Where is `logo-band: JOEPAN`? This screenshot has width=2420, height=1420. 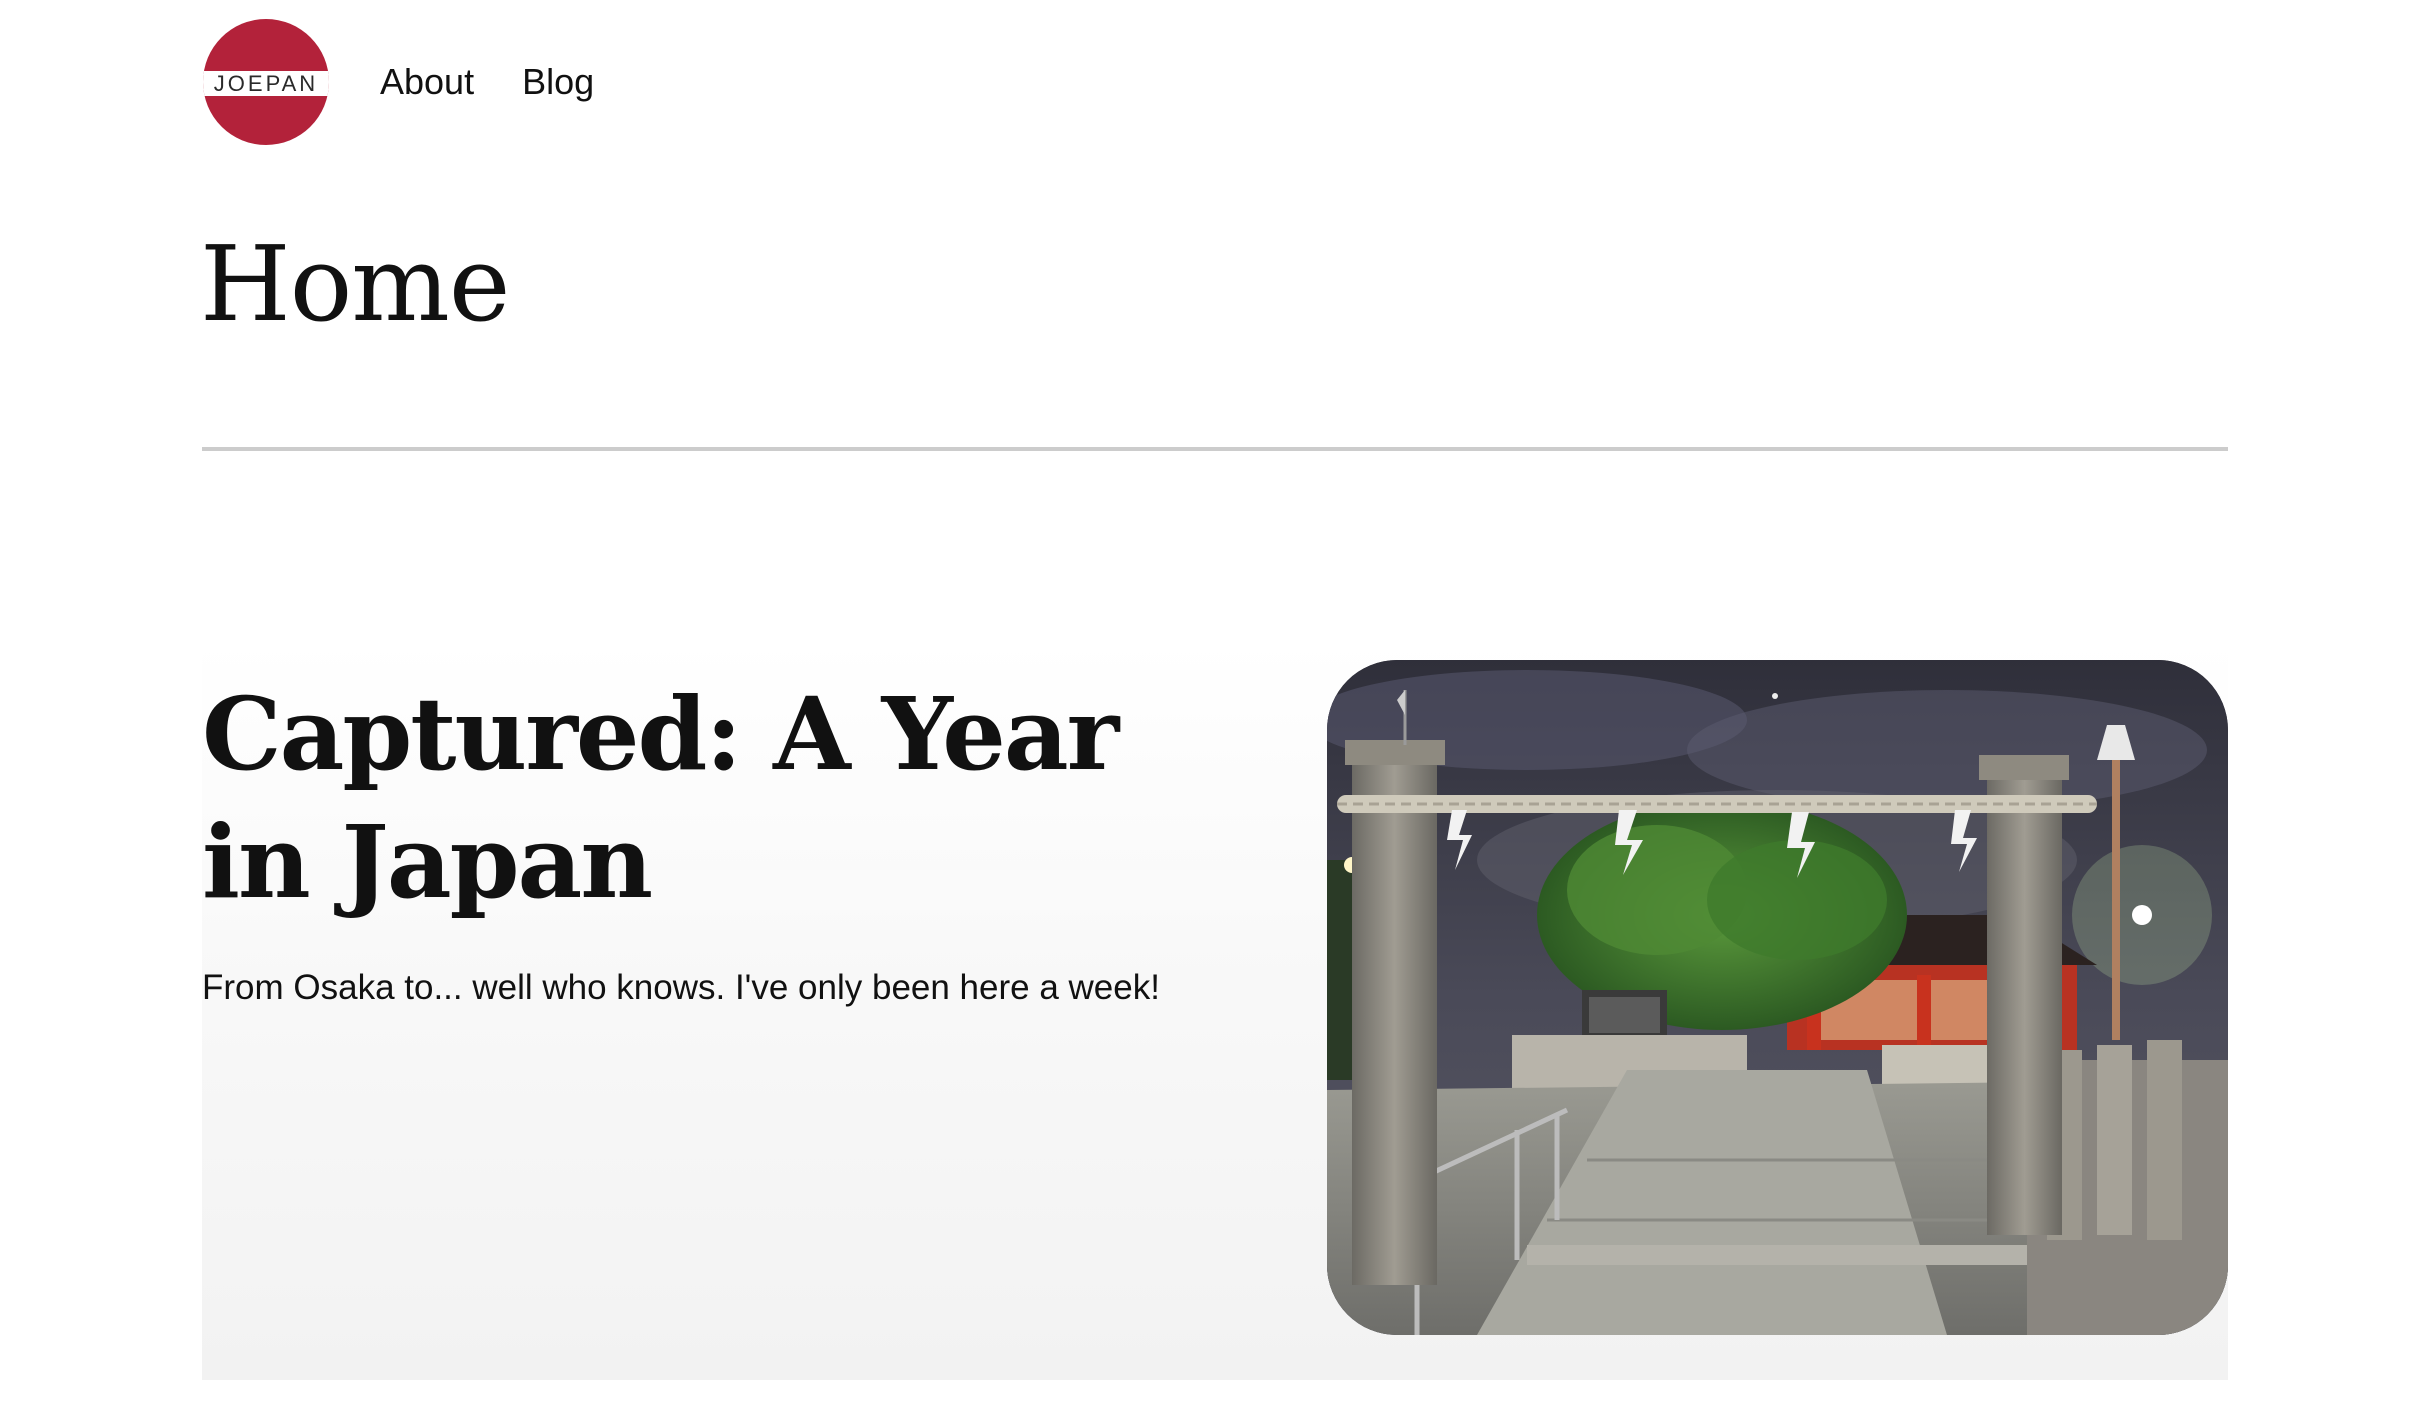 logo-band: JOEPAN is located at coordinates (266, 83).